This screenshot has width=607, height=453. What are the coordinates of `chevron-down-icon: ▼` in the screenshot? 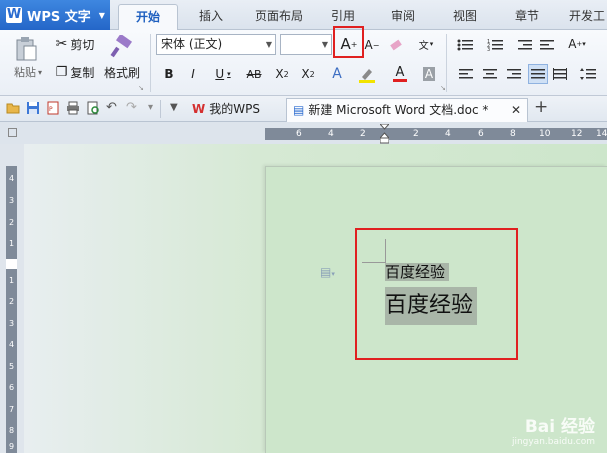 It's located at (101, 15).